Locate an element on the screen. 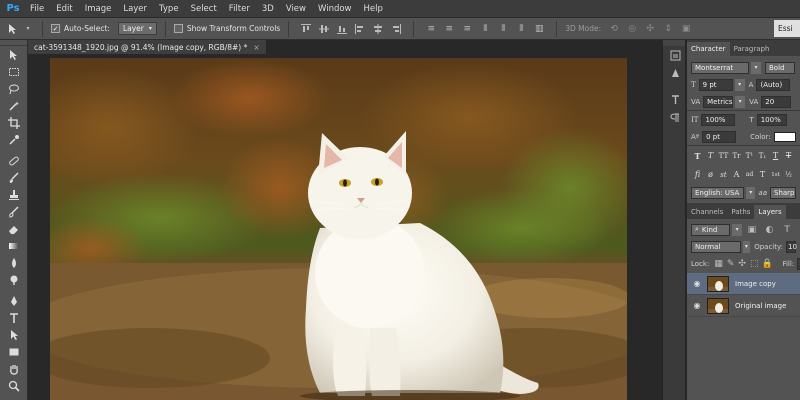  tab-character: Character is located at coordinates (708, 49).